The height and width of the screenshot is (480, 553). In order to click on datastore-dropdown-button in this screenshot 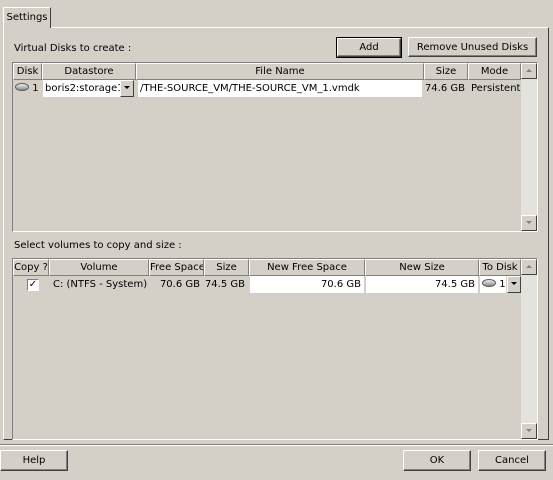, I will do `click(127, 88)`.